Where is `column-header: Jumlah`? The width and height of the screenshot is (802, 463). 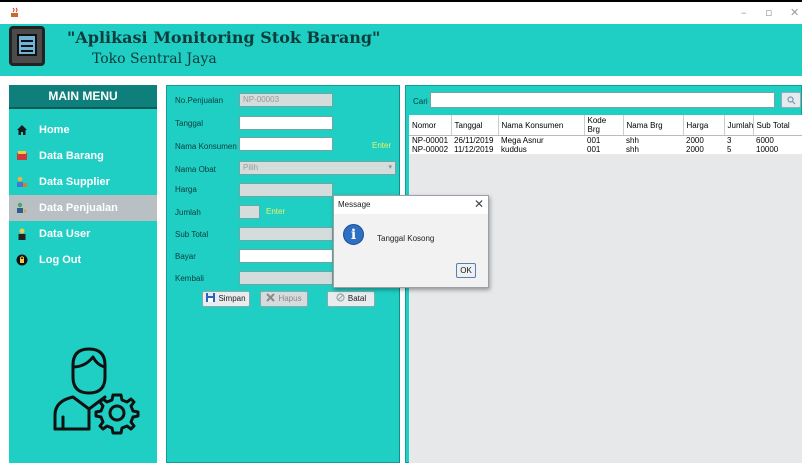 column-header: Jumlah is located at coordinates (739, 125).